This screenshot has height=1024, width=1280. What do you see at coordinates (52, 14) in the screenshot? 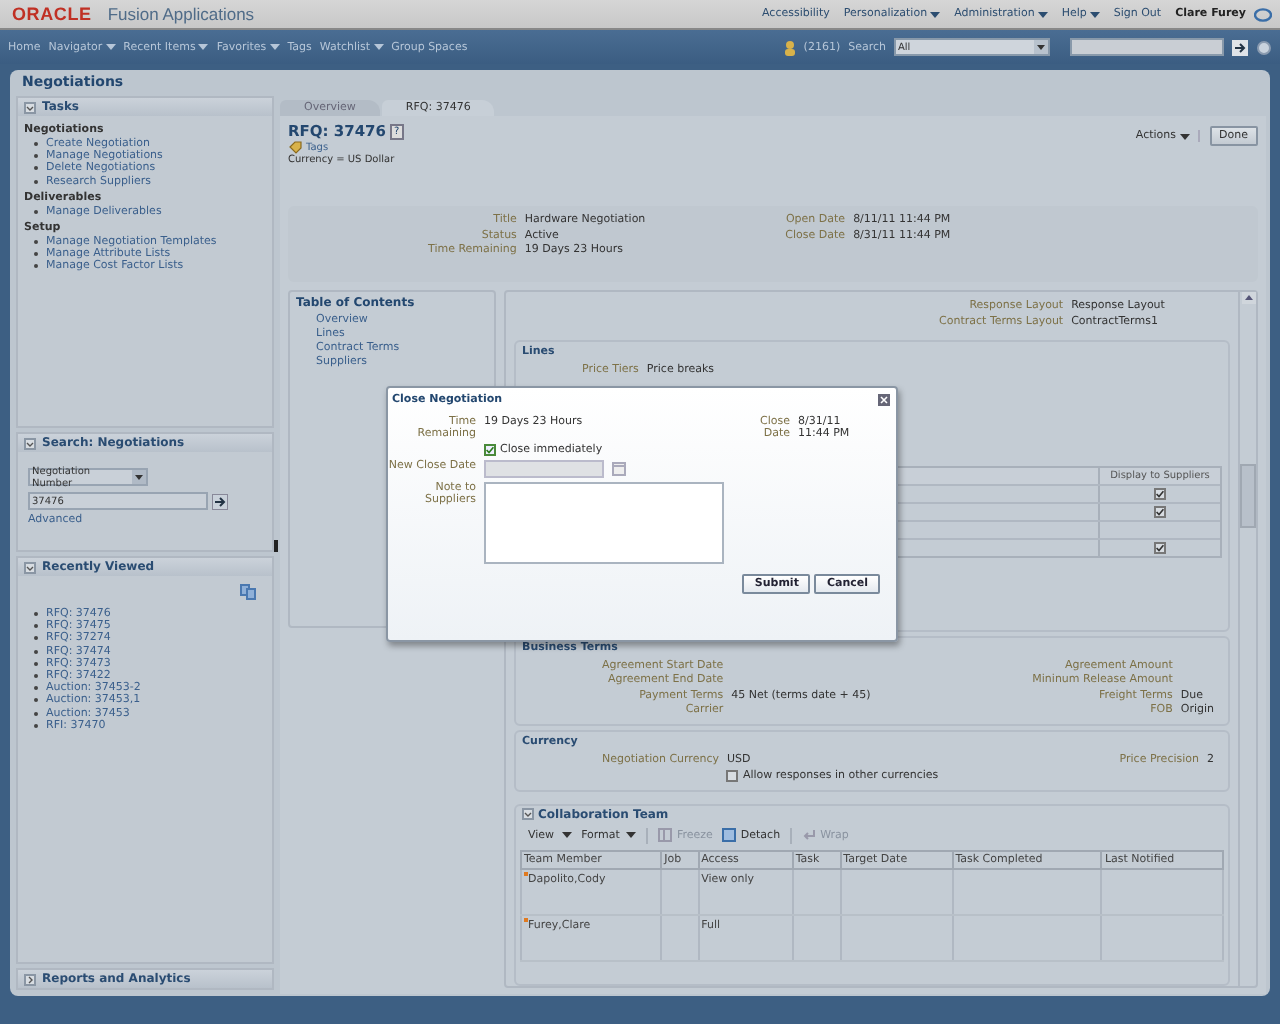
I see `oracle-logo: ORACLE` at bounding box center [52, 14].